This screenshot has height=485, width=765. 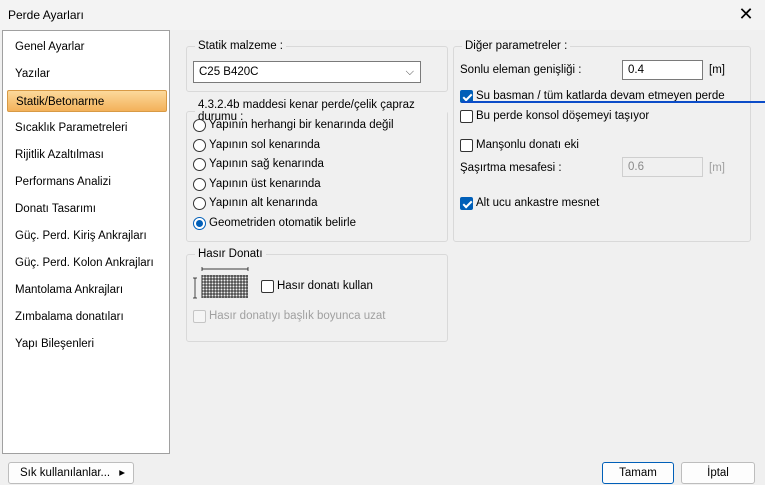 I want to click on favorites-button: Sık kullanılanlar... ▸, so click(x=71, y=473).